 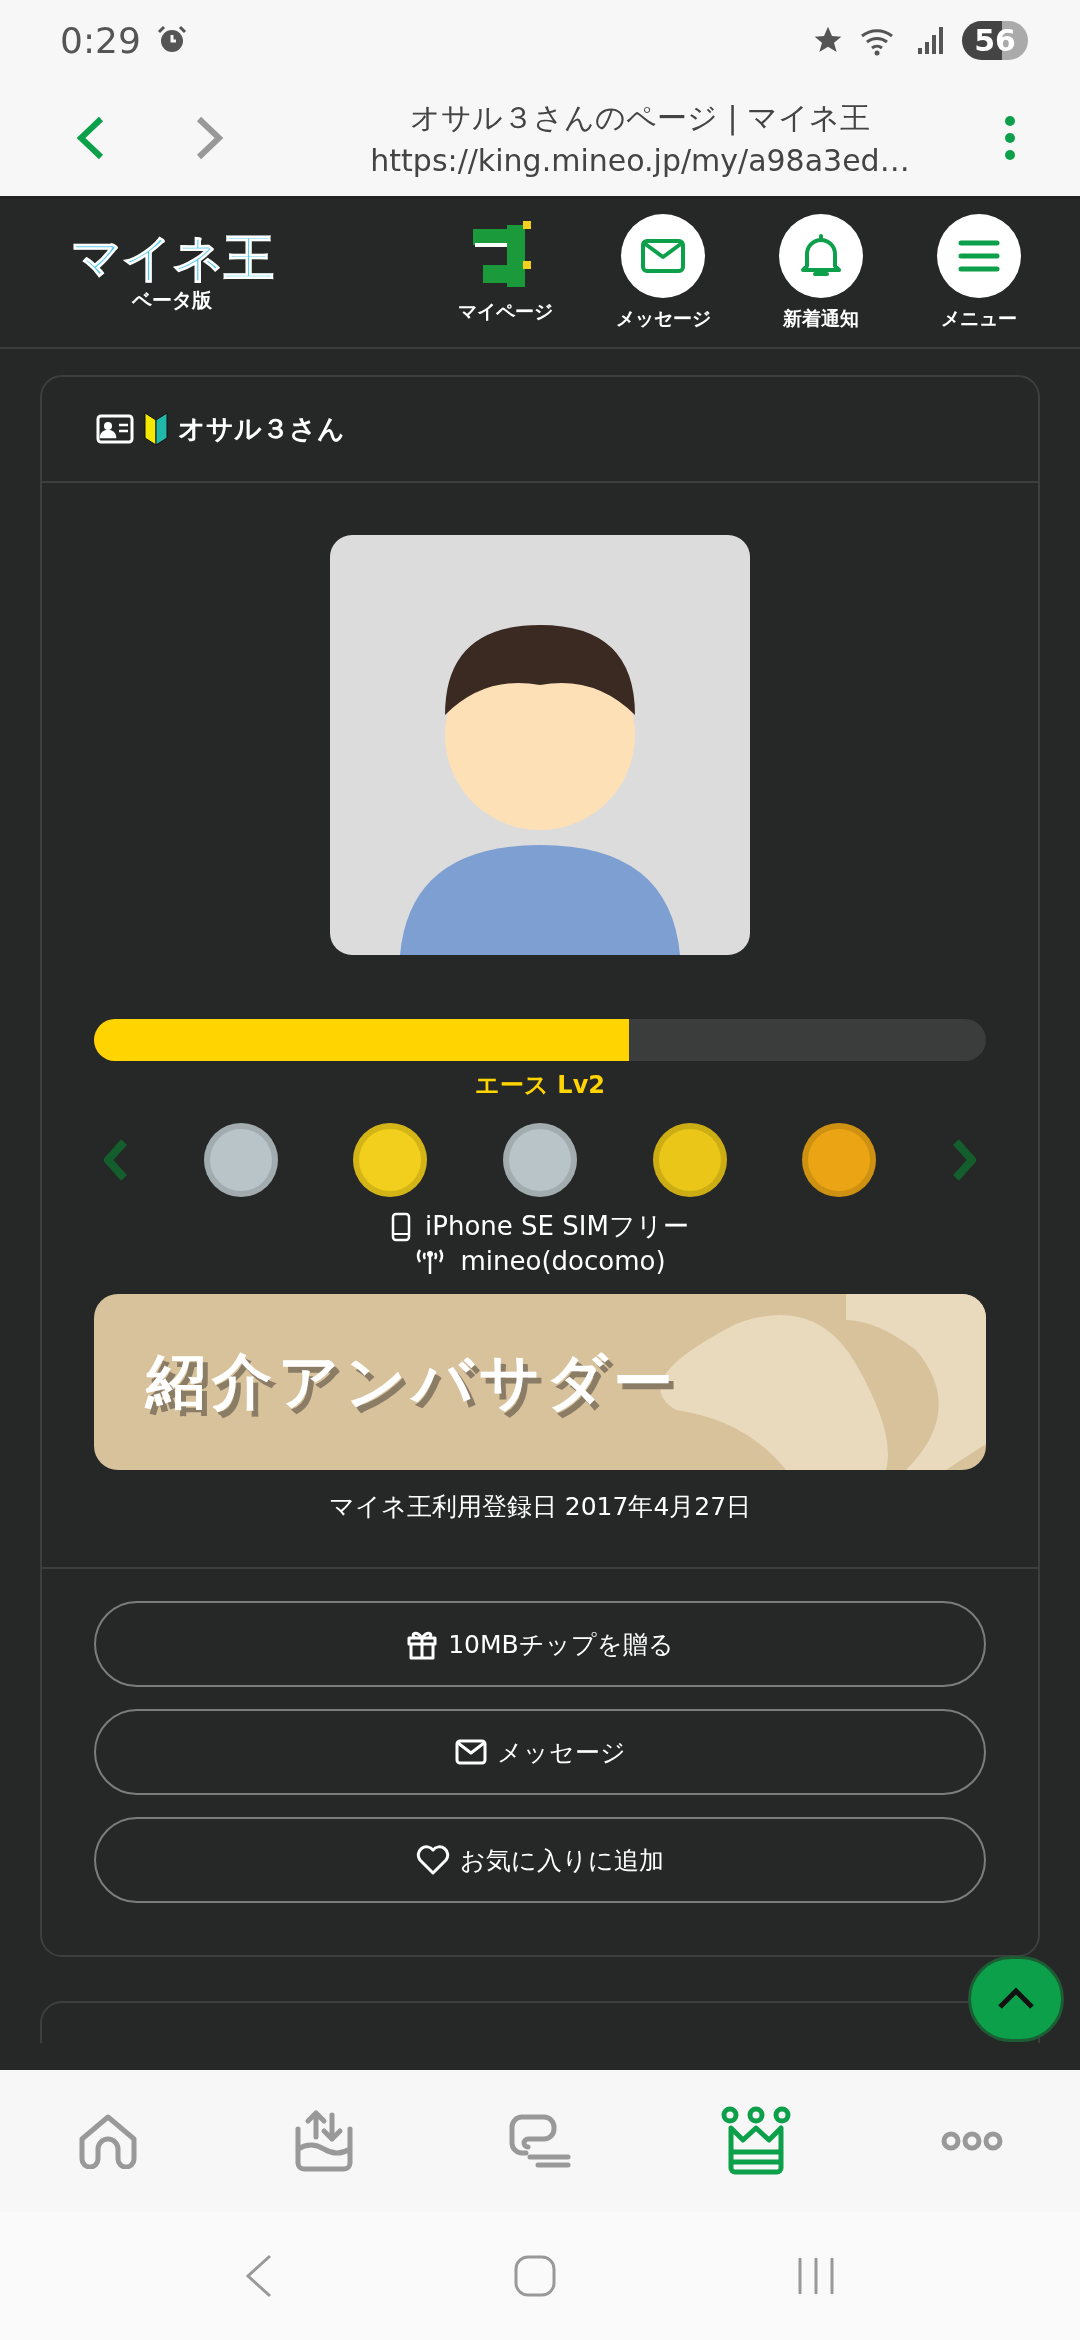 What do you see at coordinates (540, 1085) in the screenshot?
I see `rank-label: エース Lv2` at bounding box center [540, 1085].